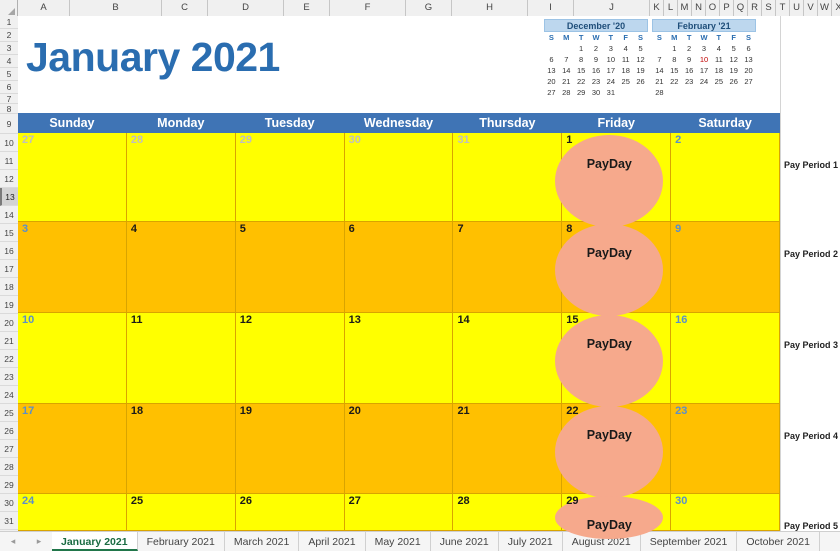 This screenshot has width=840, height=551. What do you see at coordinates (9, 521) in the screenshot?
I see `row-header-31: 31` at bounding box center [9, 521].